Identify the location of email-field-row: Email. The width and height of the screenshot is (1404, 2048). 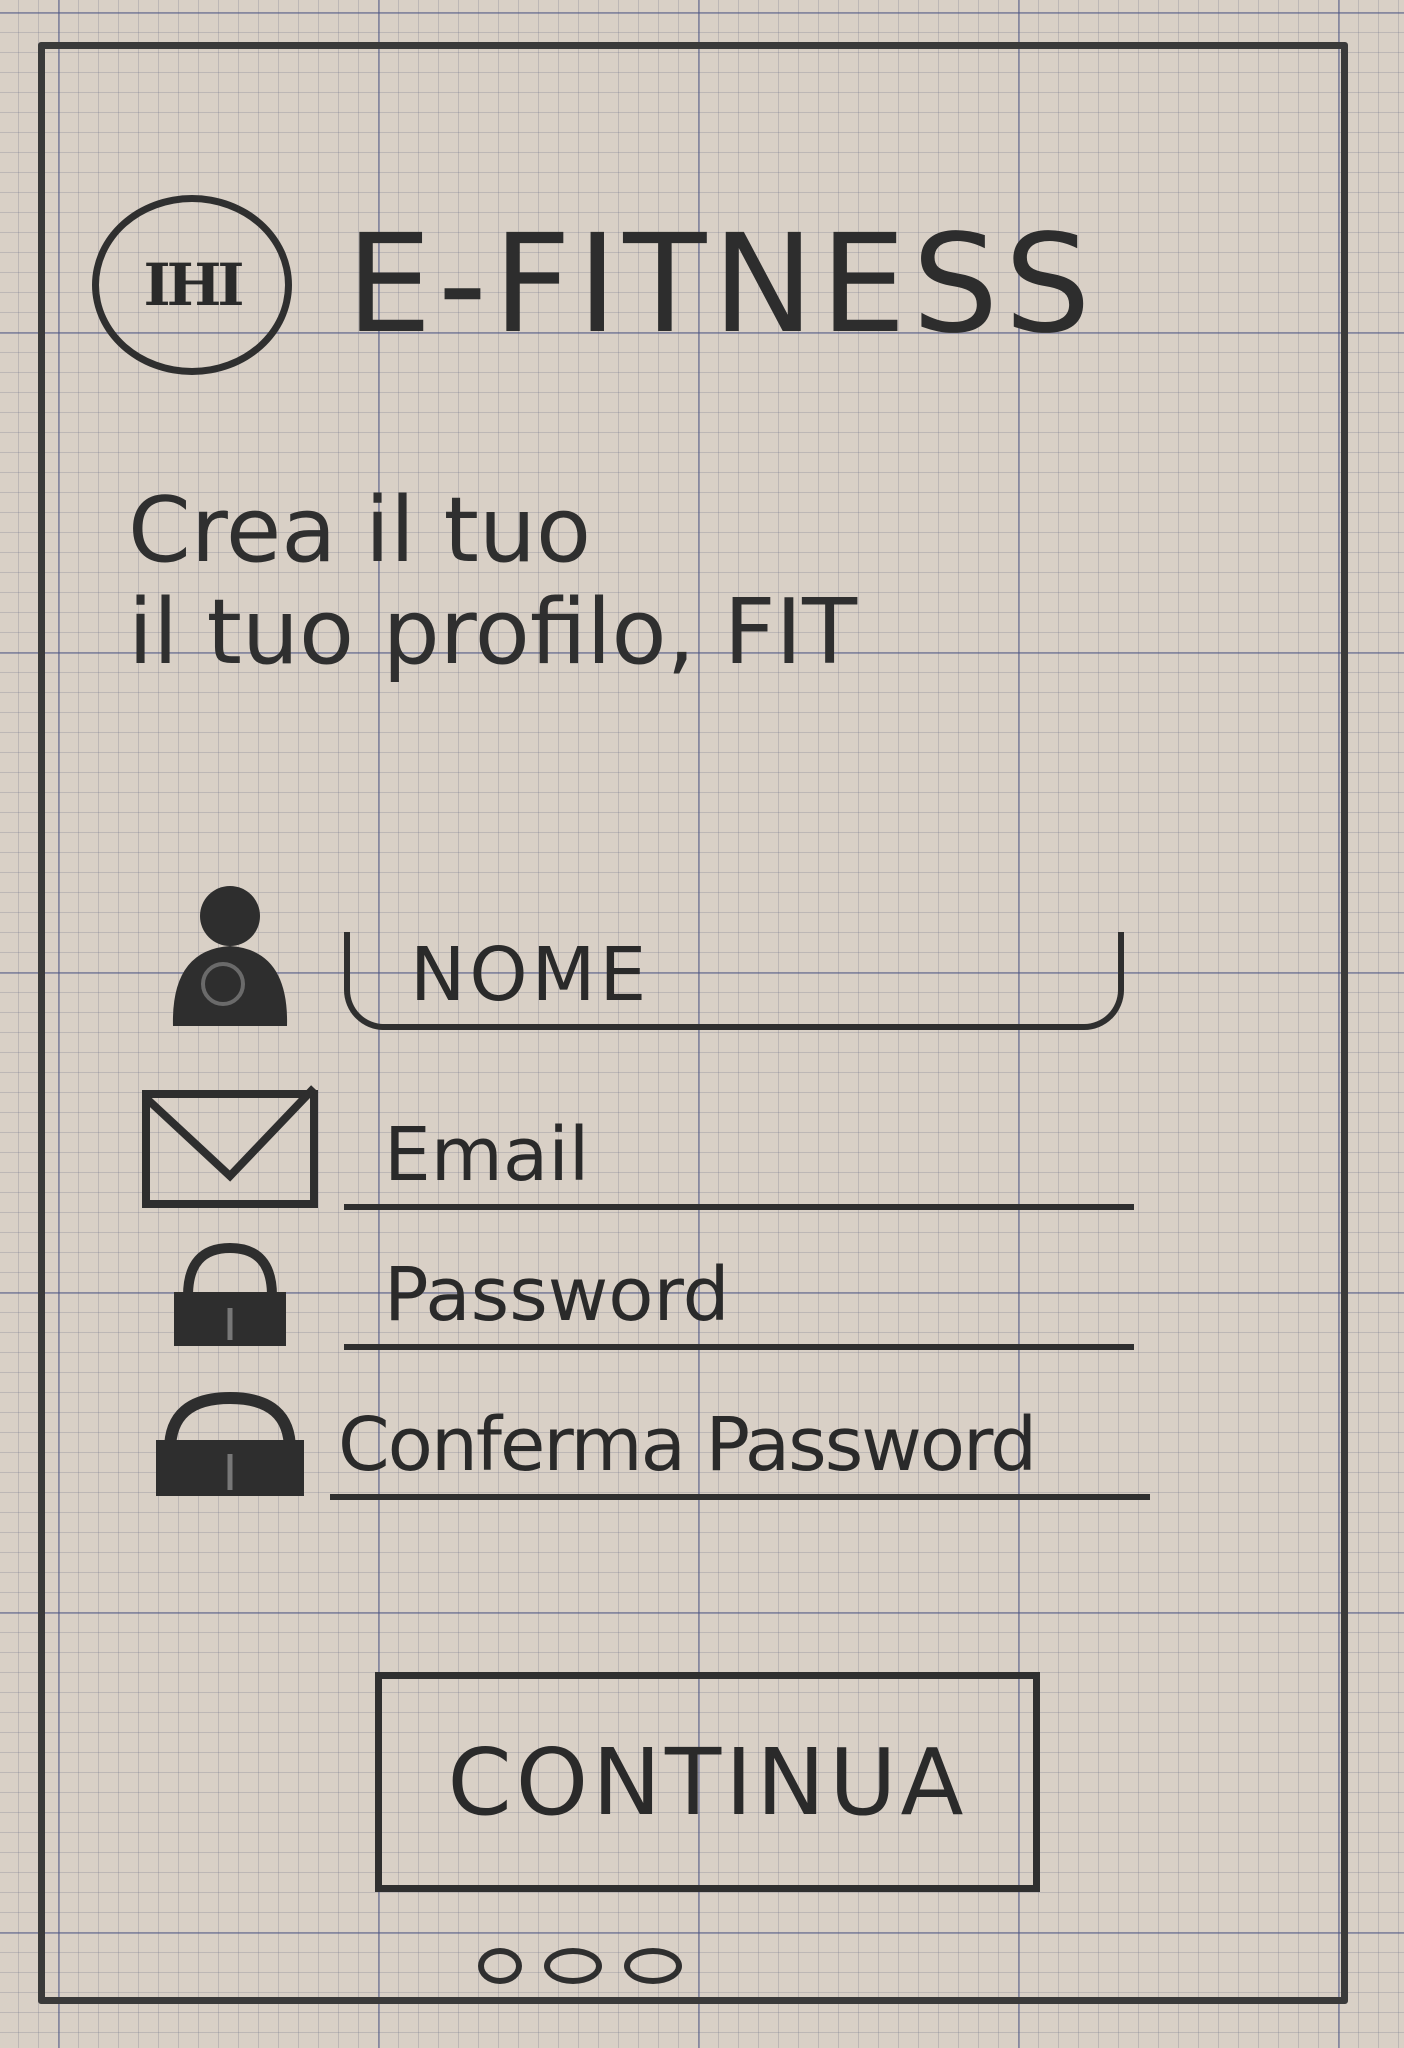
(637, 1145).